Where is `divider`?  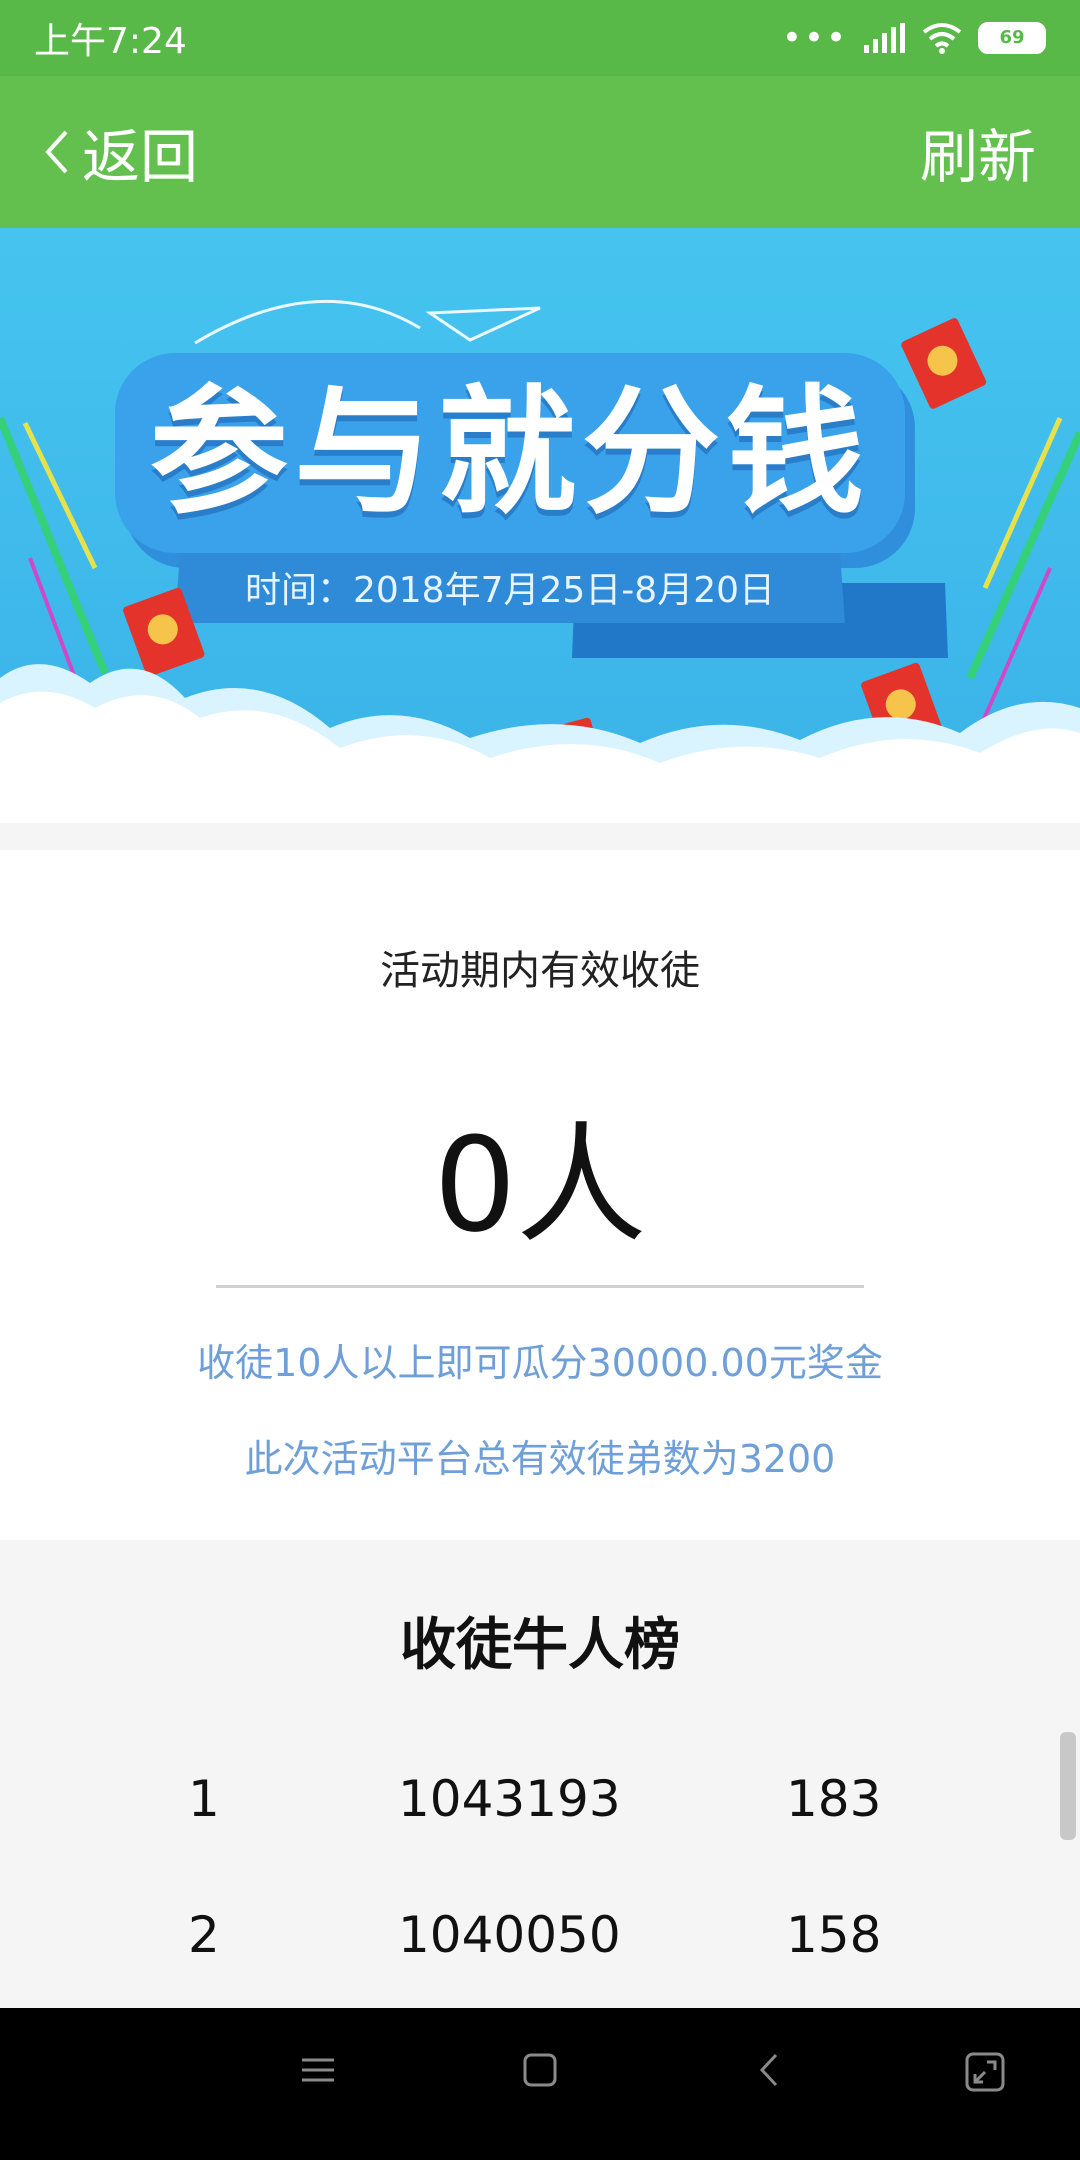 divider is located at coordinates (540, 1286).